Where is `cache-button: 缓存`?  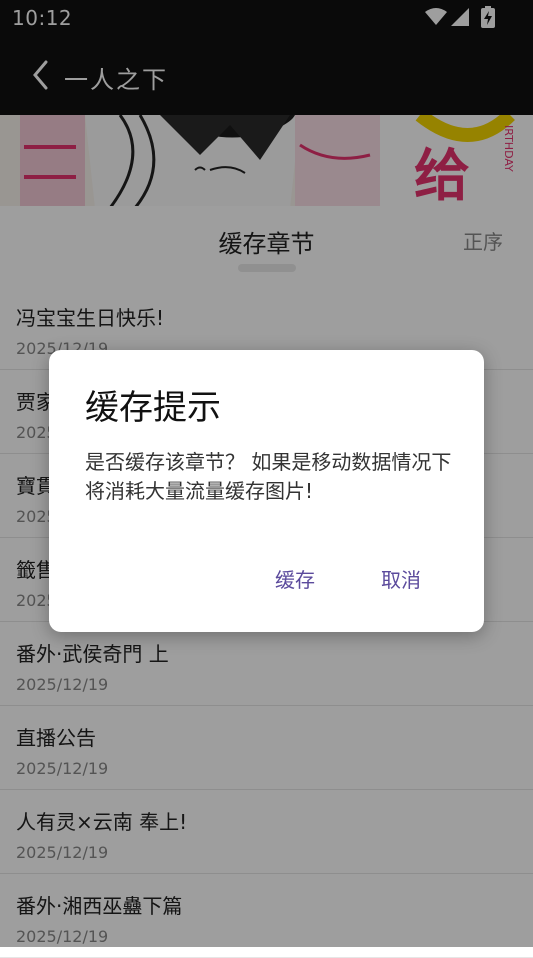 cache-button: 缓存 is located at coordinates (295, 578).